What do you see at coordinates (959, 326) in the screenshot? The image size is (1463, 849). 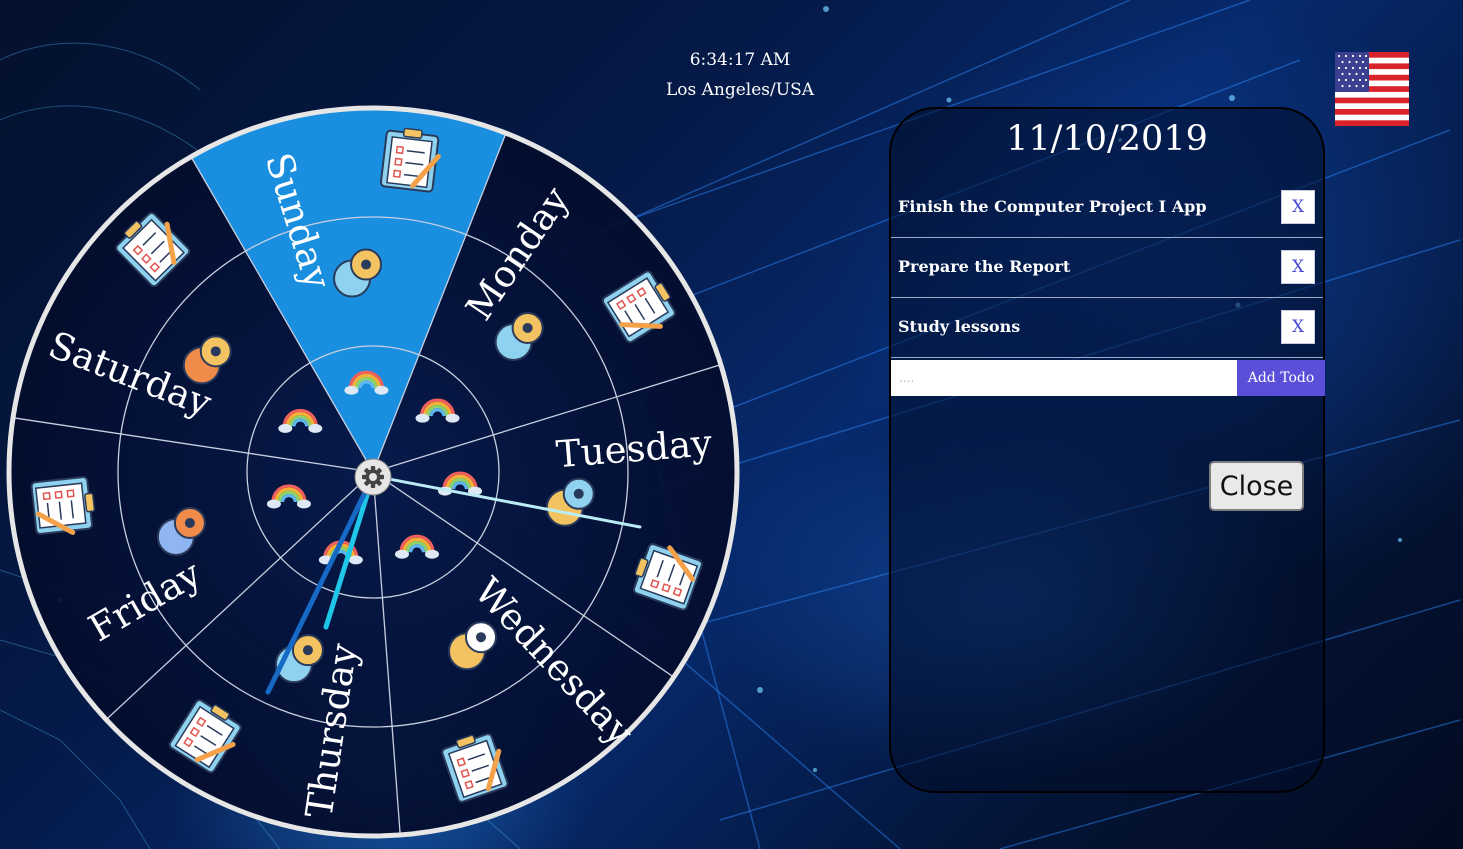 I see `todo-text: Study lessons` at bounding box center [959, 326].